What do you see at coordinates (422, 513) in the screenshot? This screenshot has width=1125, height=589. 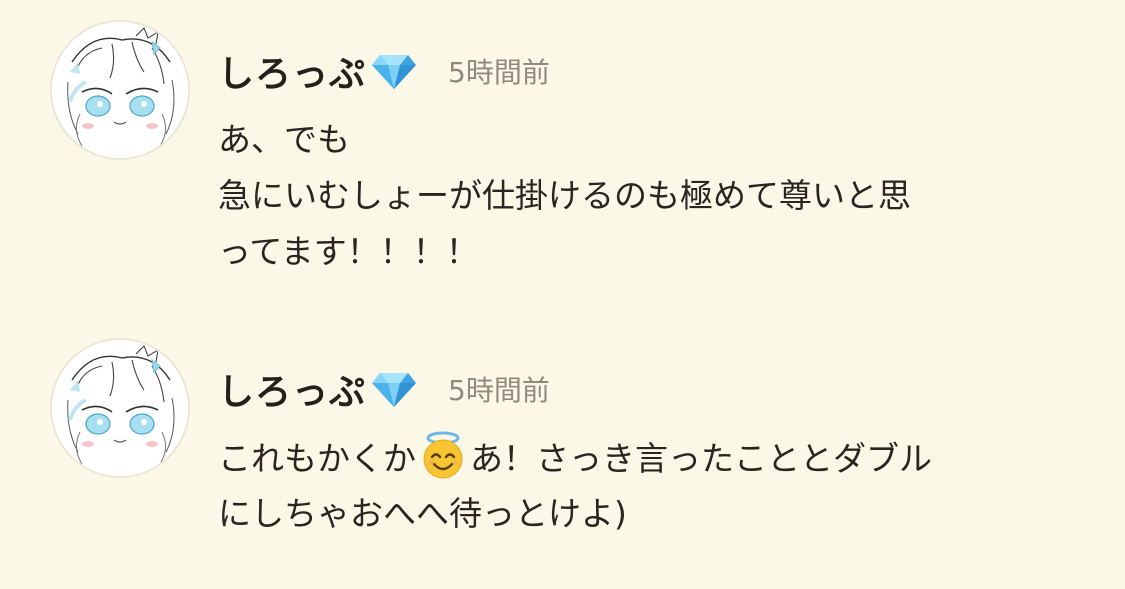 I see `message-line: にしちゃおへへ待っとけよ)` at bounding box center [422, 513].